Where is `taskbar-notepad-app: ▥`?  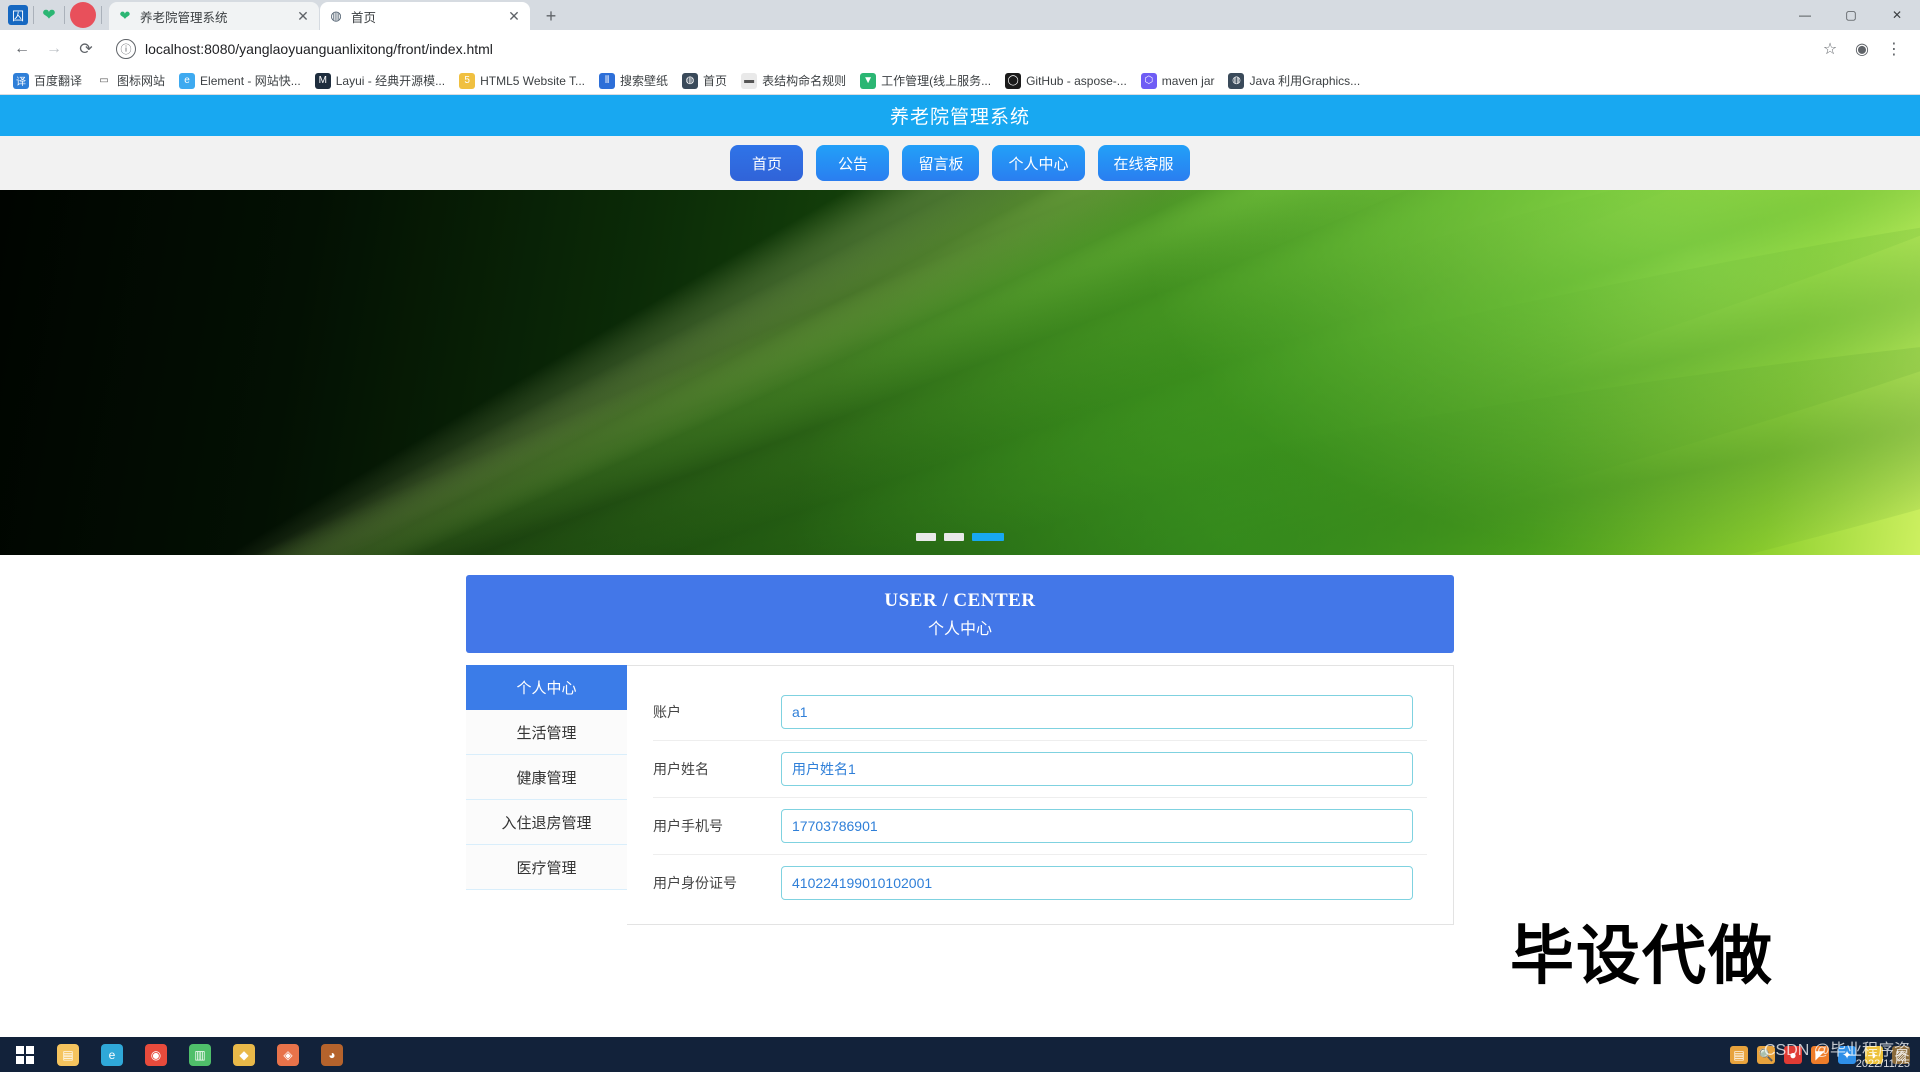
taskbar-notepad-app: ▥ is located at coordinates (200, 1054).